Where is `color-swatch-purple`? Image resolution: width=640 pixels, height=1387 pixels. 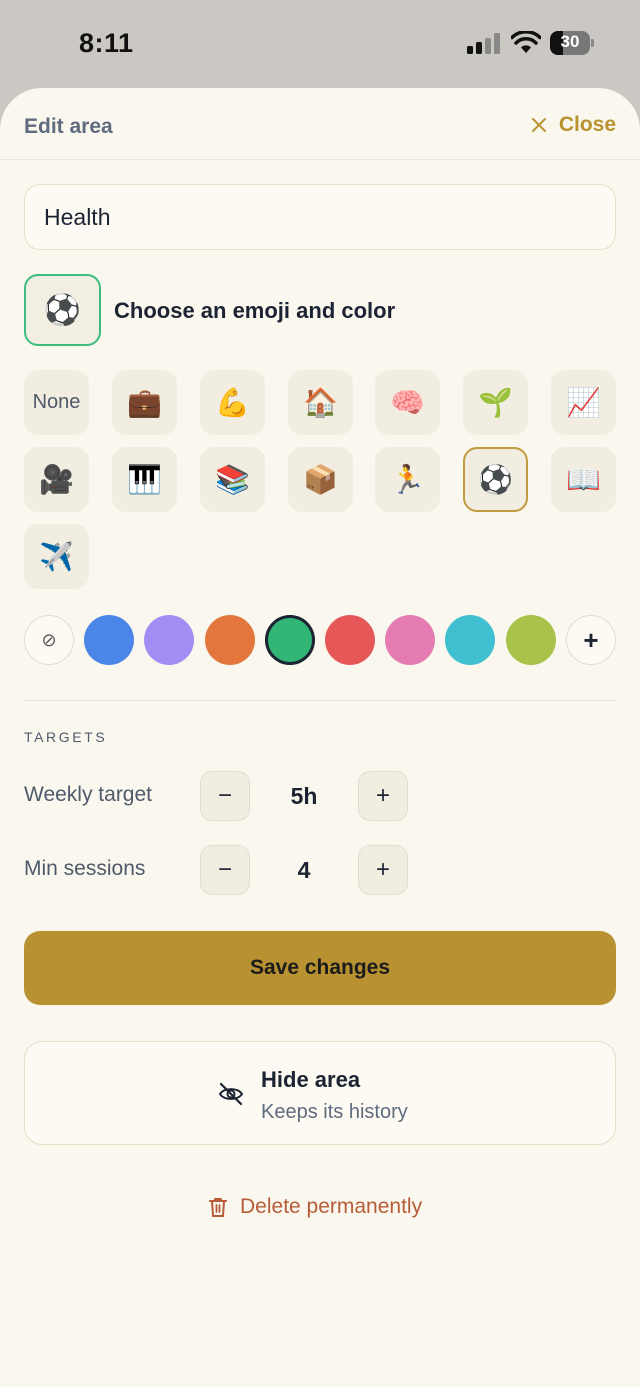 color-swatch-purple is located at coordinates (169, 640).